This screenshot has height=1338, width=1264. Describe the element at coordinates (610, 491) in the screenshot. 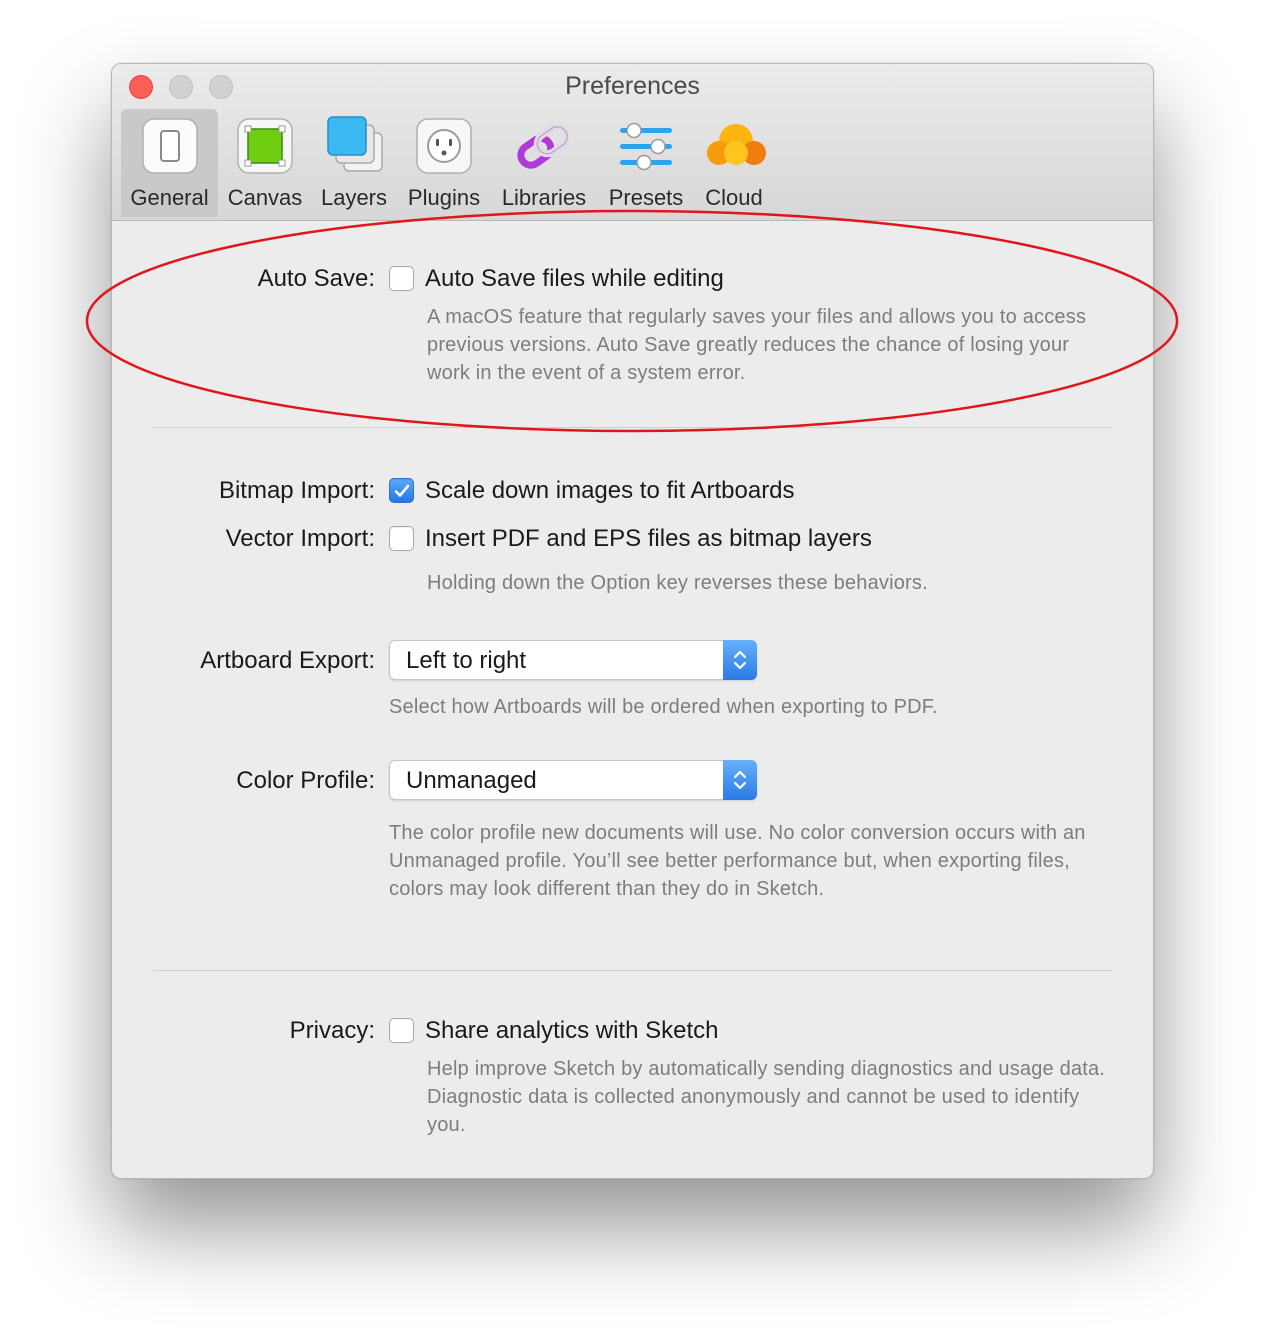

I see `bitmap-import-option-text: Scale down images to fit Artboards` at that location.